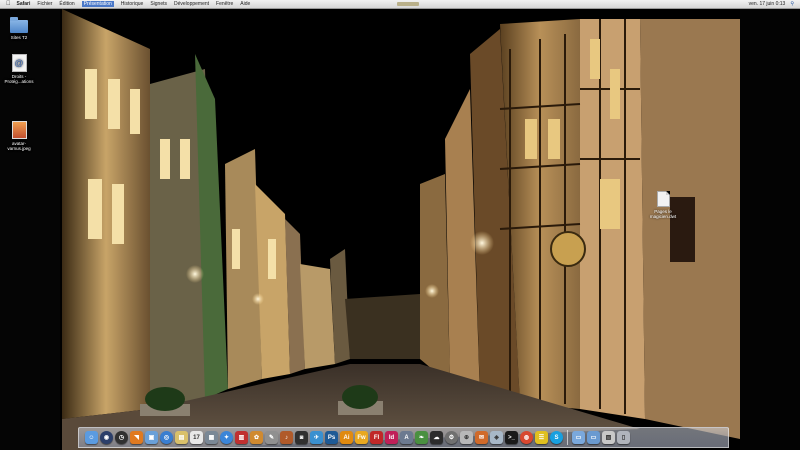 The height and width of the screenshot is (450, 800). What do you see at coordinates (451, 437) in the screenshot?
I see `gear-icon: ⚙` at bounding box center [451, 437].